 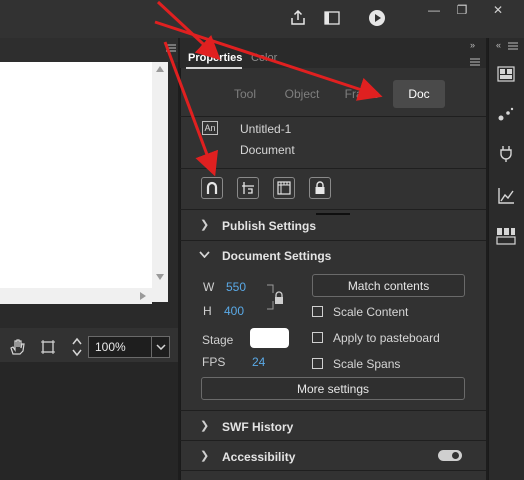 I want to click on chevron-down-icon, so click(x=204, y=254).